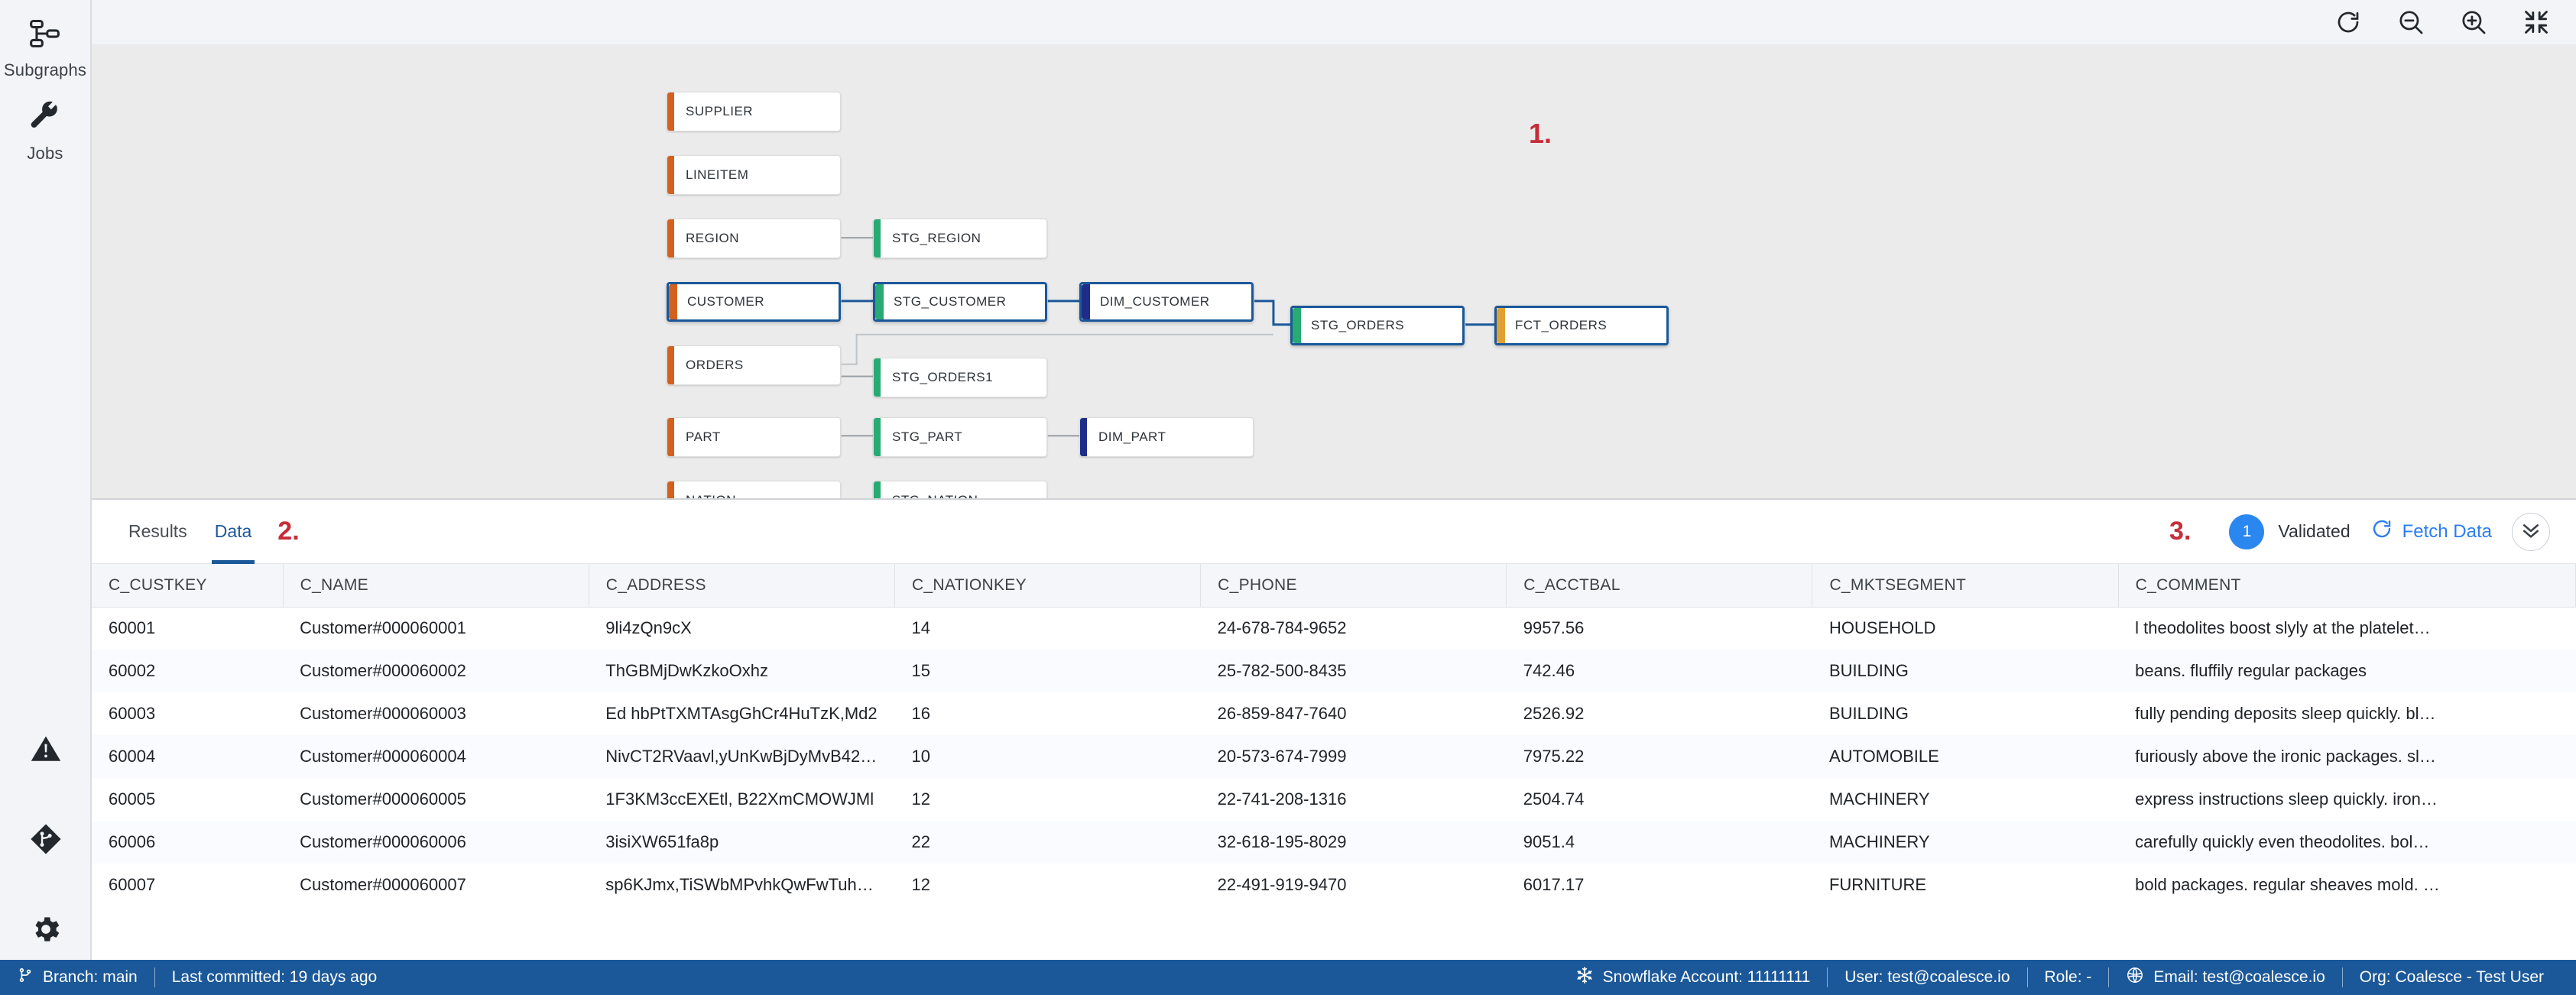 The height and width of the screenshot is (995, 2576). I want to click on cell-c_phone: 32-618-195-8029, so click(1354, 842).